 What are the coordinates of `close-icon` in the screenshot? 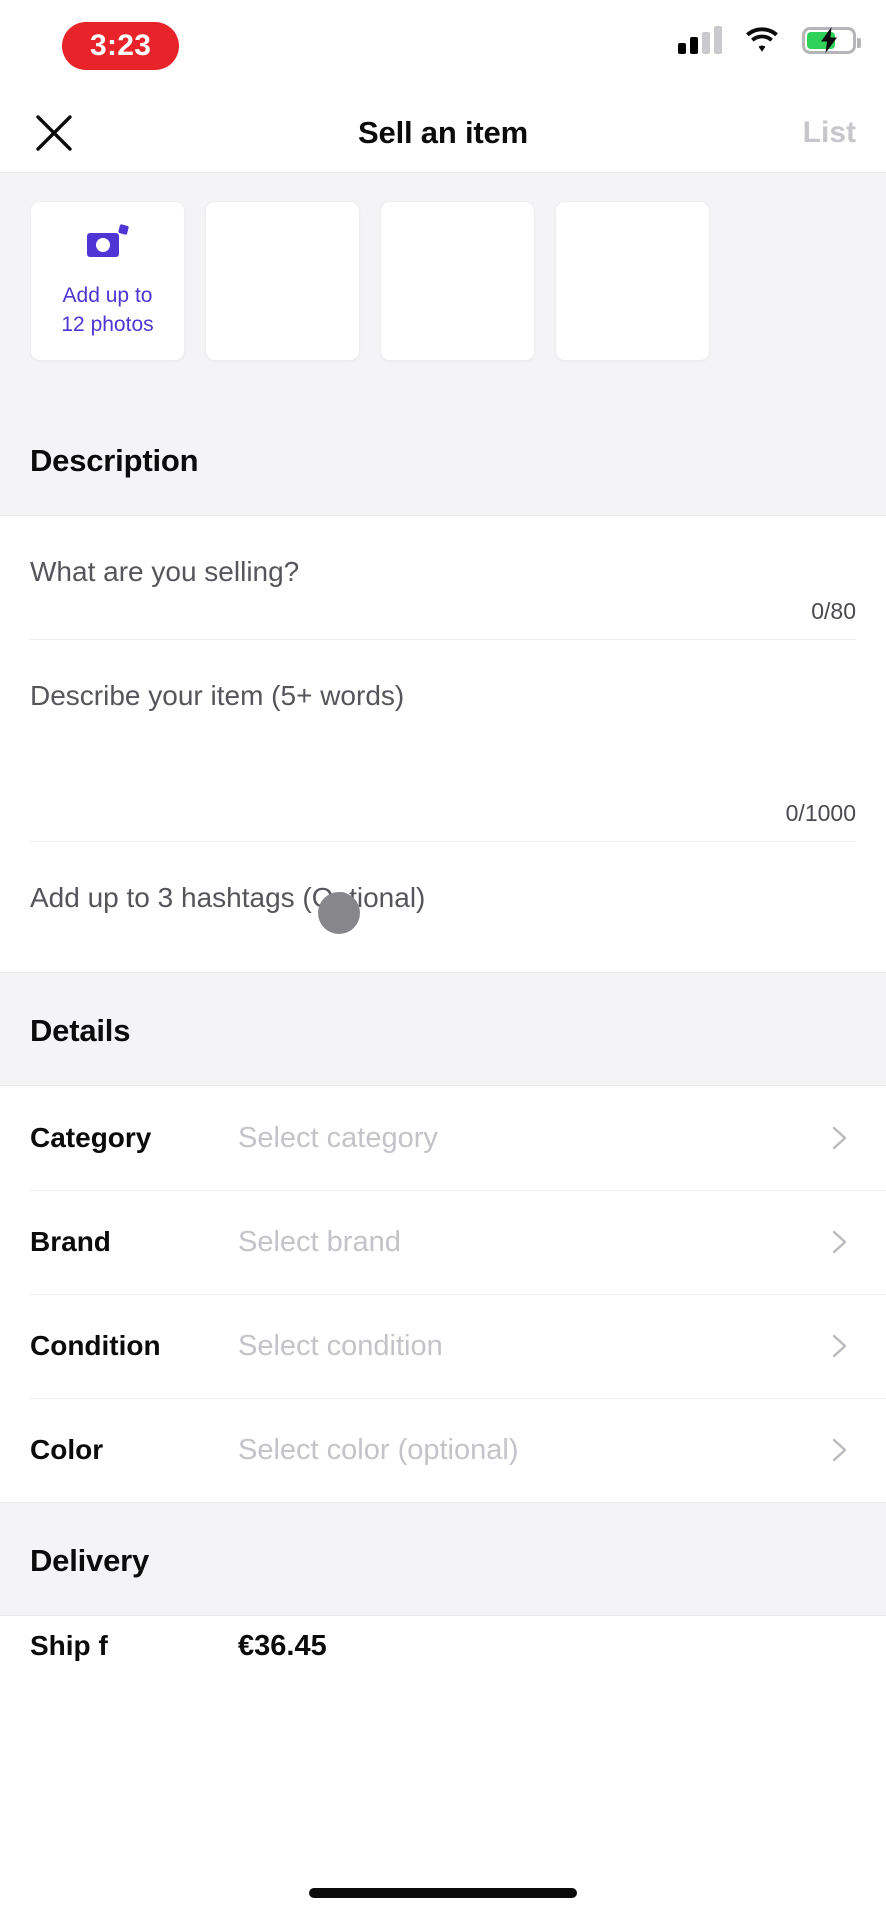 It's located at (54, 133).